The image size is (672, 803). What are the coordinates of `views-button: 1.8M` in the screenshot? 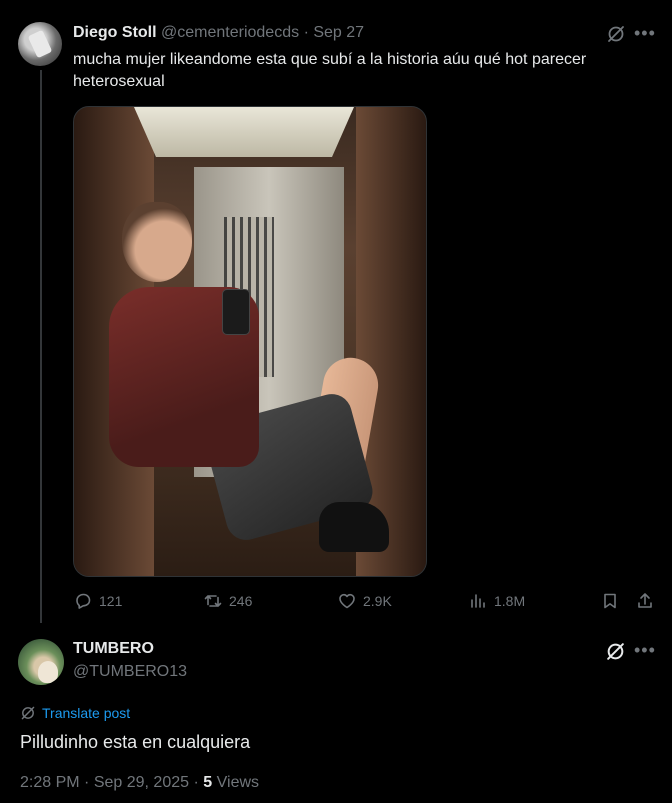 It's located at (496, 601).